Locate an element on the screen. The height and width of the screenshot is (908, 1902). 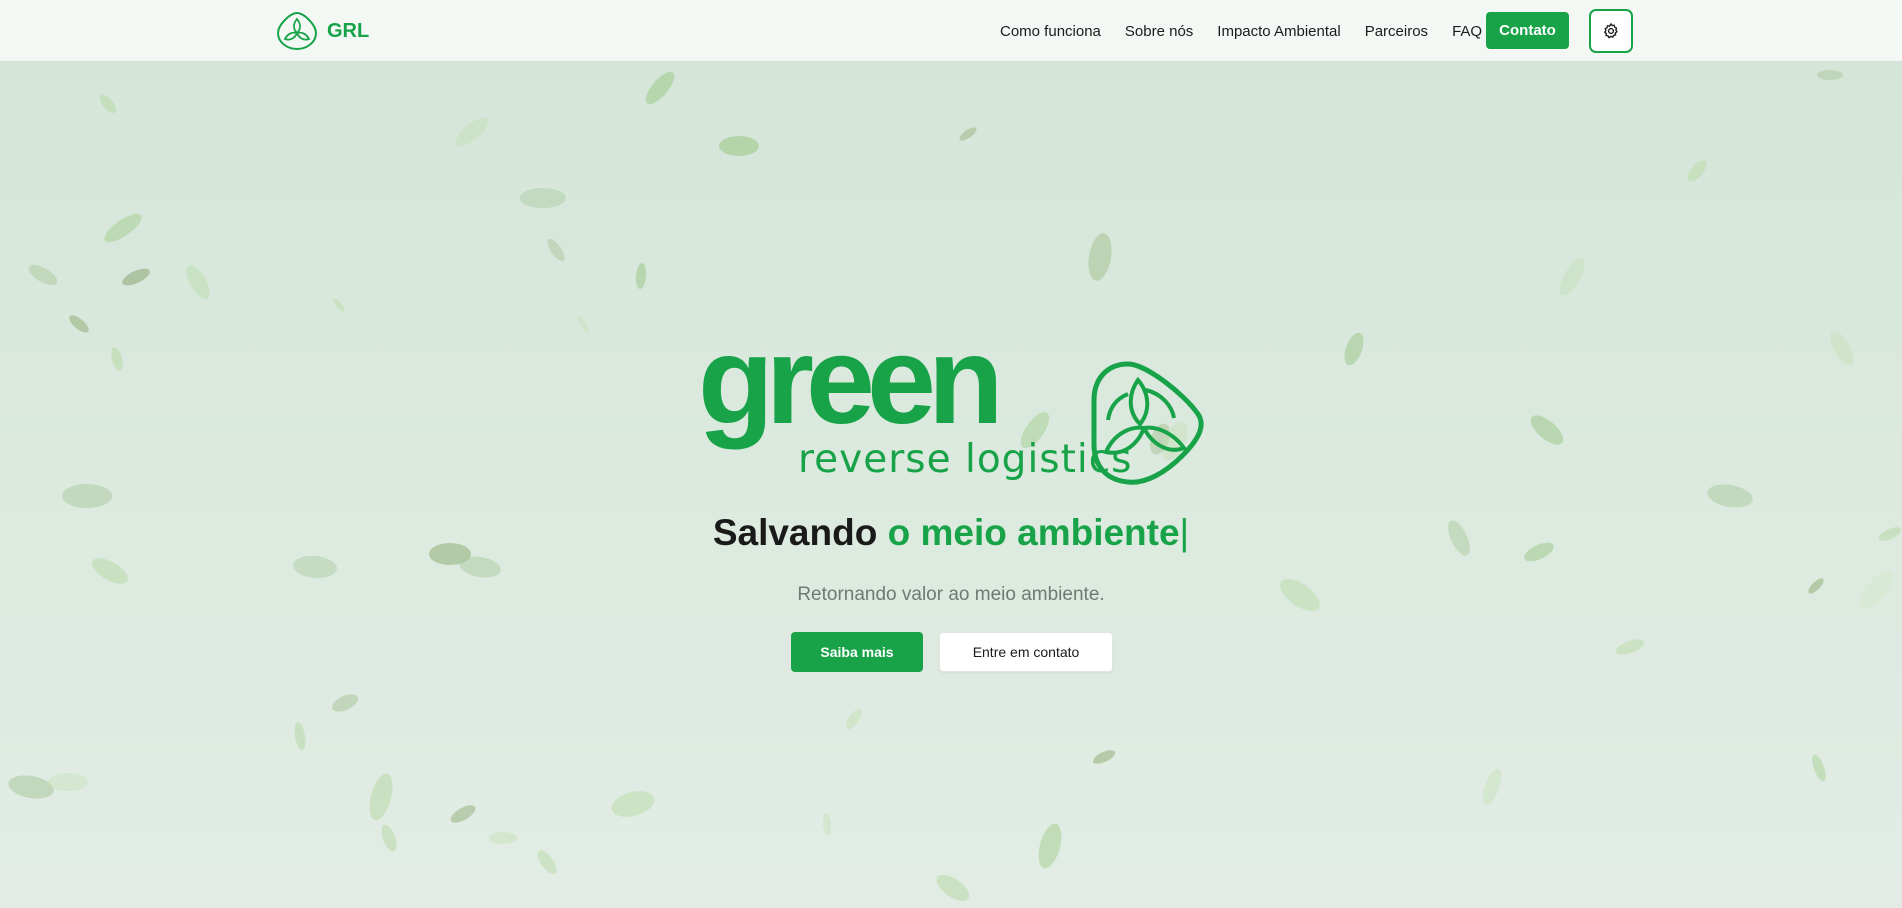
headline-accent: o meio ambiente is located at coordinates (1033, 532).